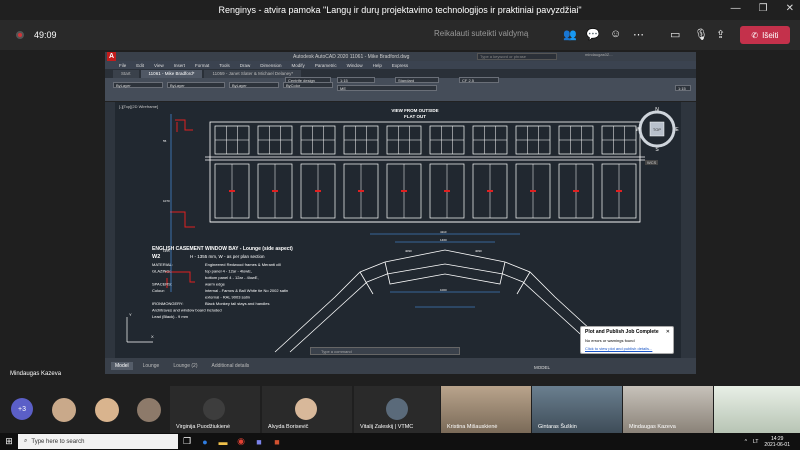 This screenshot has width=800, height=450. I want to click on minimize-icon: —, so click(736, 8).